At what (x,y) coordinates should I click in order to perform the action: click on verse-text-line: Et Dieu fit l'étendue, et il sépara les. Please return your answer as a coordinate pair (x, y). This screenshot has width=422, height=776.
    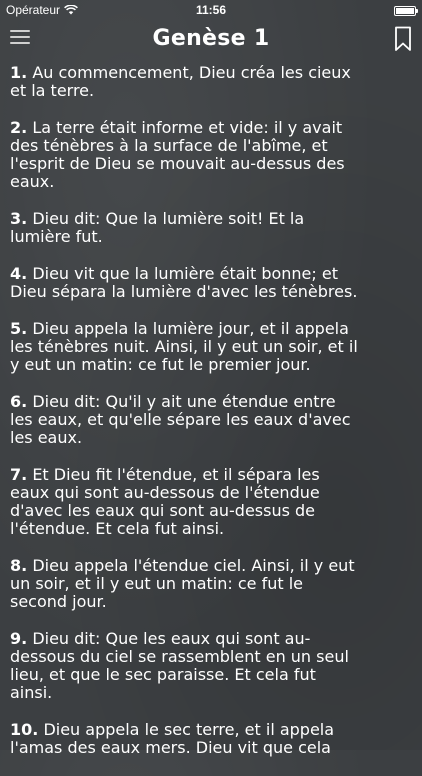
    Looking at the image, I should click on (176, 474).